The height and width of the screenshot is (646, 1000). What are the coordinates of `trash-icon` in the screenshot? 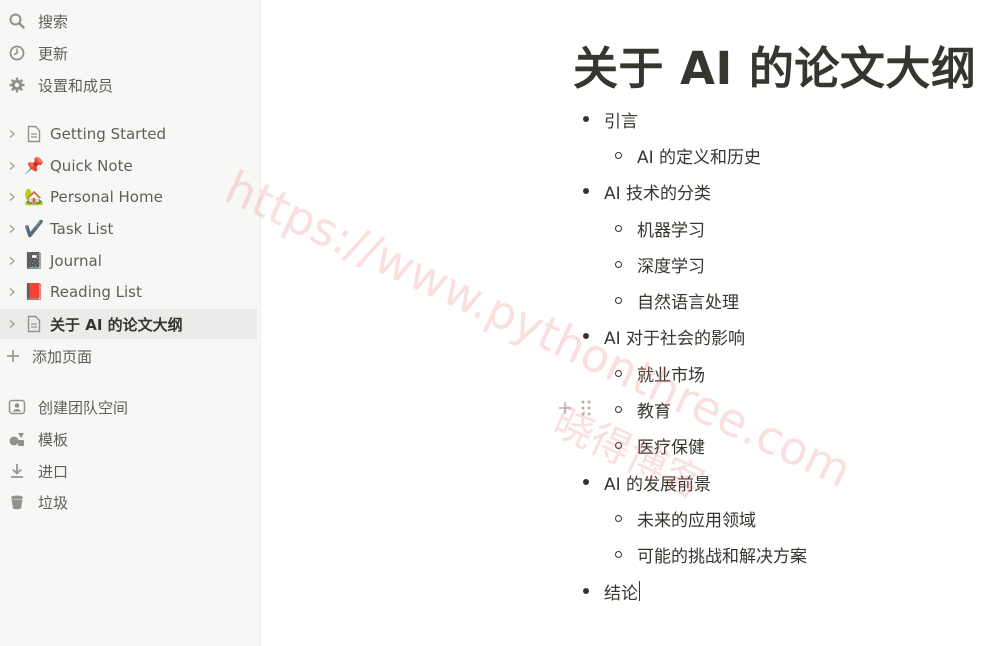 It's located at (17, 502).